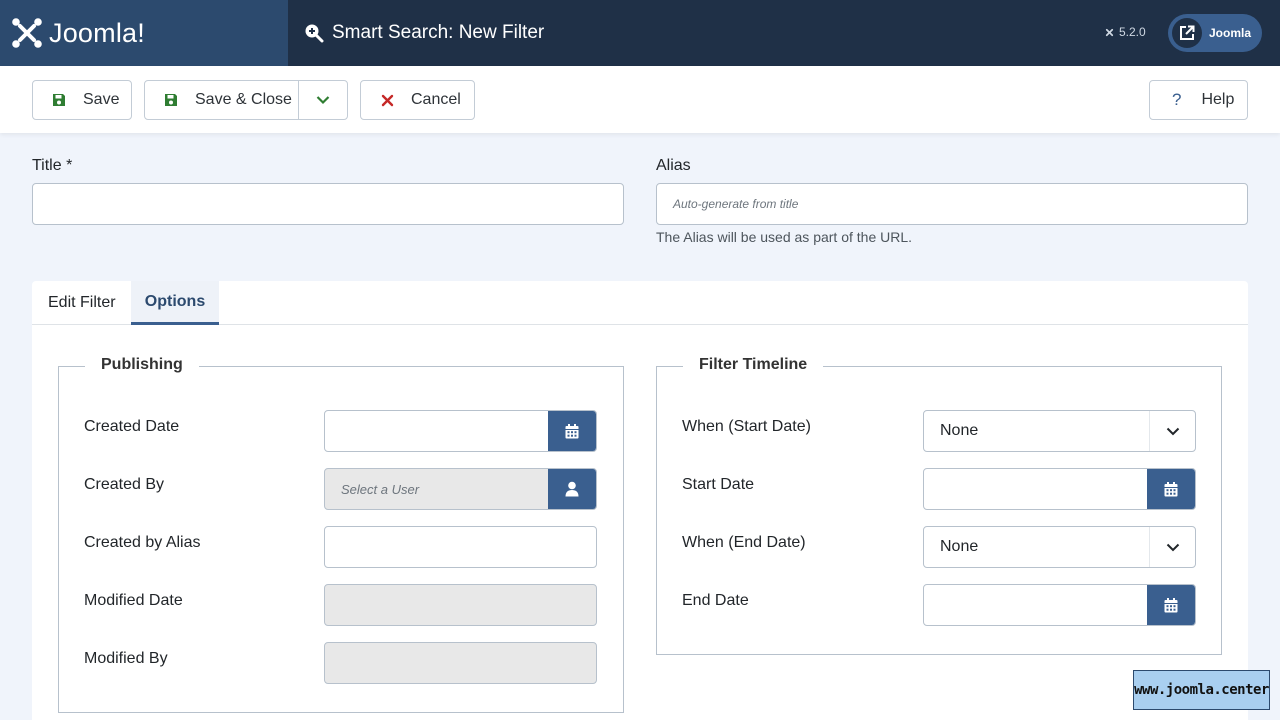 The image size is (1280, 720). What do you see at coordinates (1187, 33) in the screenshot?
I see `external-link-icon` at bounding box center [1187, 33].